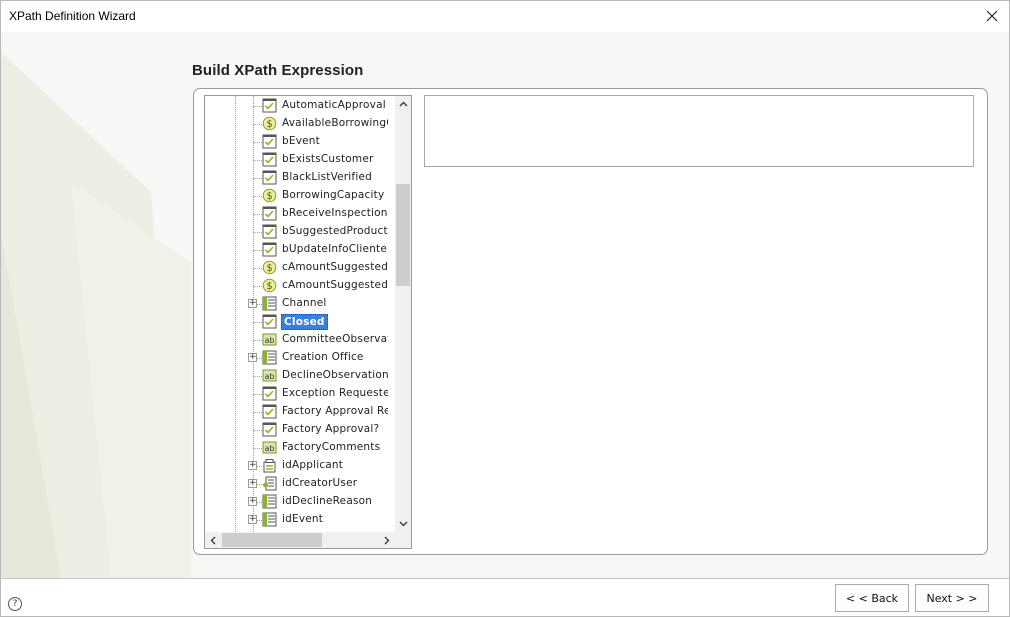 The height and width of the screenshot is (617, 1010). Describe the element at coordinates (335, 249) in the screenshot. I see `tree-item-label: bUpdateInfoCliente` at that location.